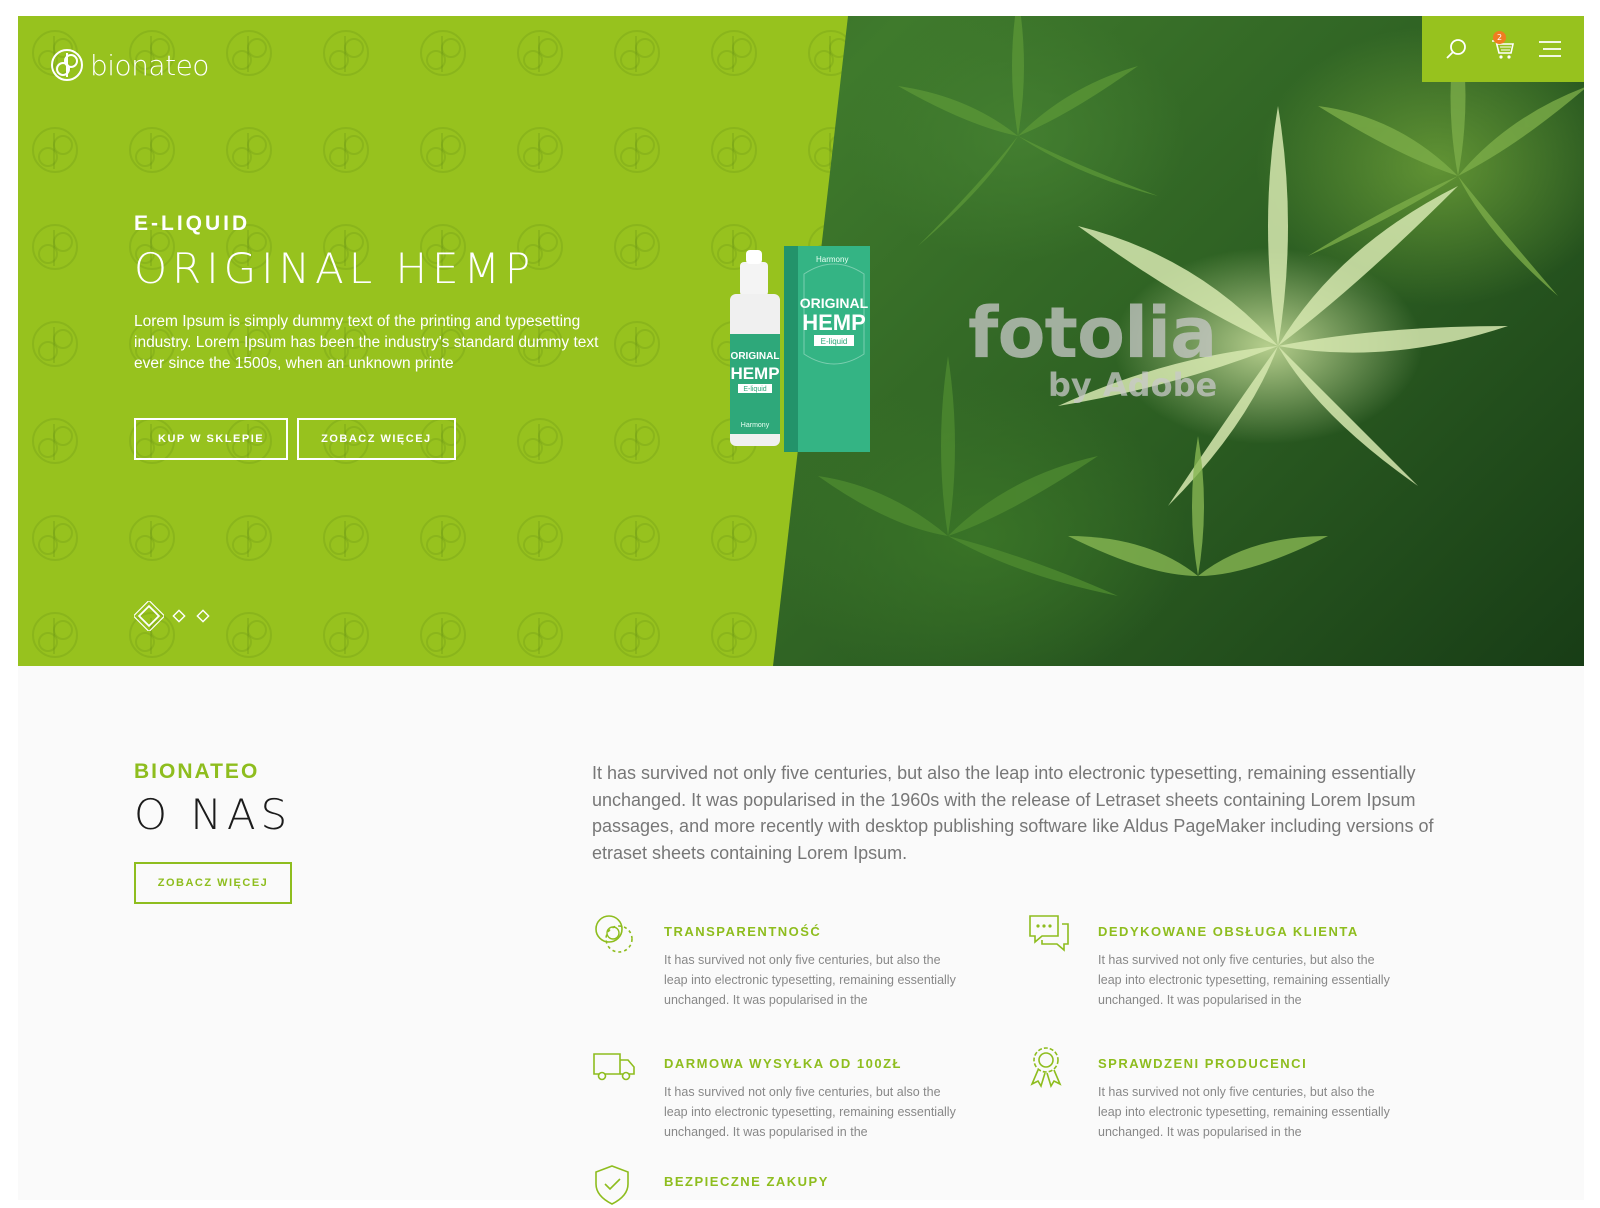 The width and height of the screenshot is (1600, 1208). What do you see at coordinates (211, 439) in the screenshot?
I see `shop-button: KUP W SKLEPIE` at bounding box center [211, 439].